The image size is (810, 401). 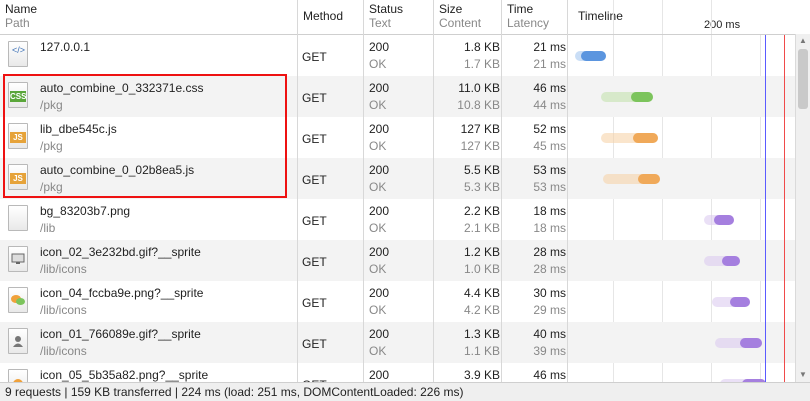 I want to click on monitor-icon, so click(x=18, y=259).